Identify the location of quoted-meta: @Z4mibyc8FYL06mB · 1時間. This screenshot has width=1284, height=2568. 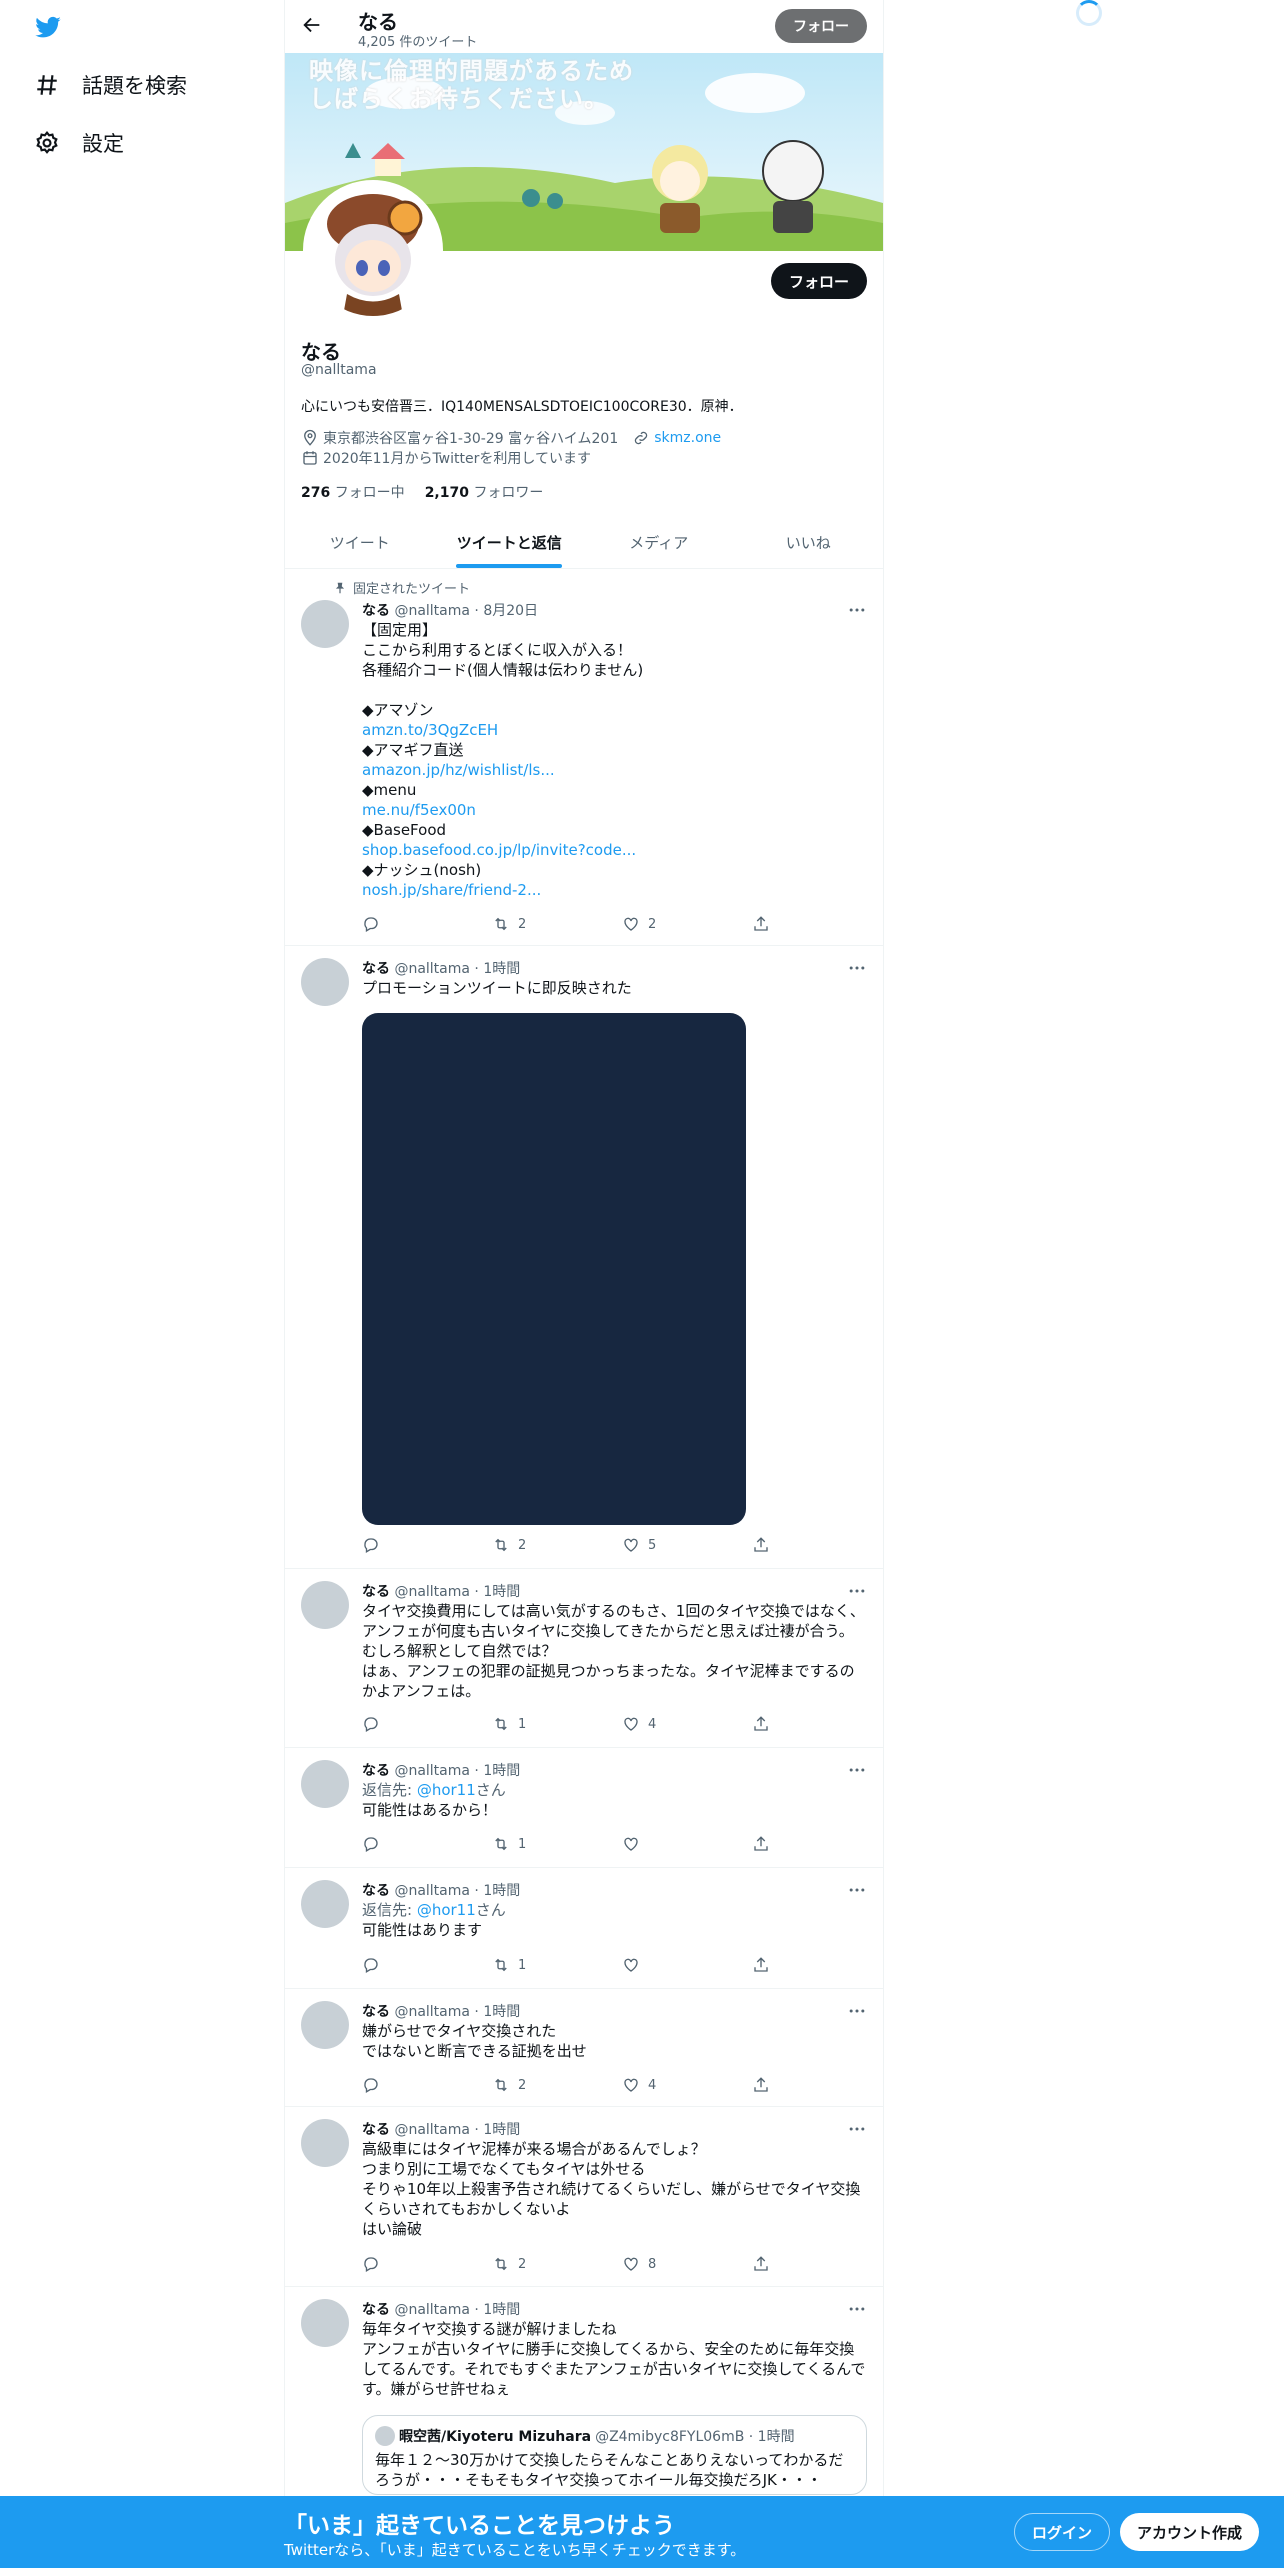
(695, 2437).